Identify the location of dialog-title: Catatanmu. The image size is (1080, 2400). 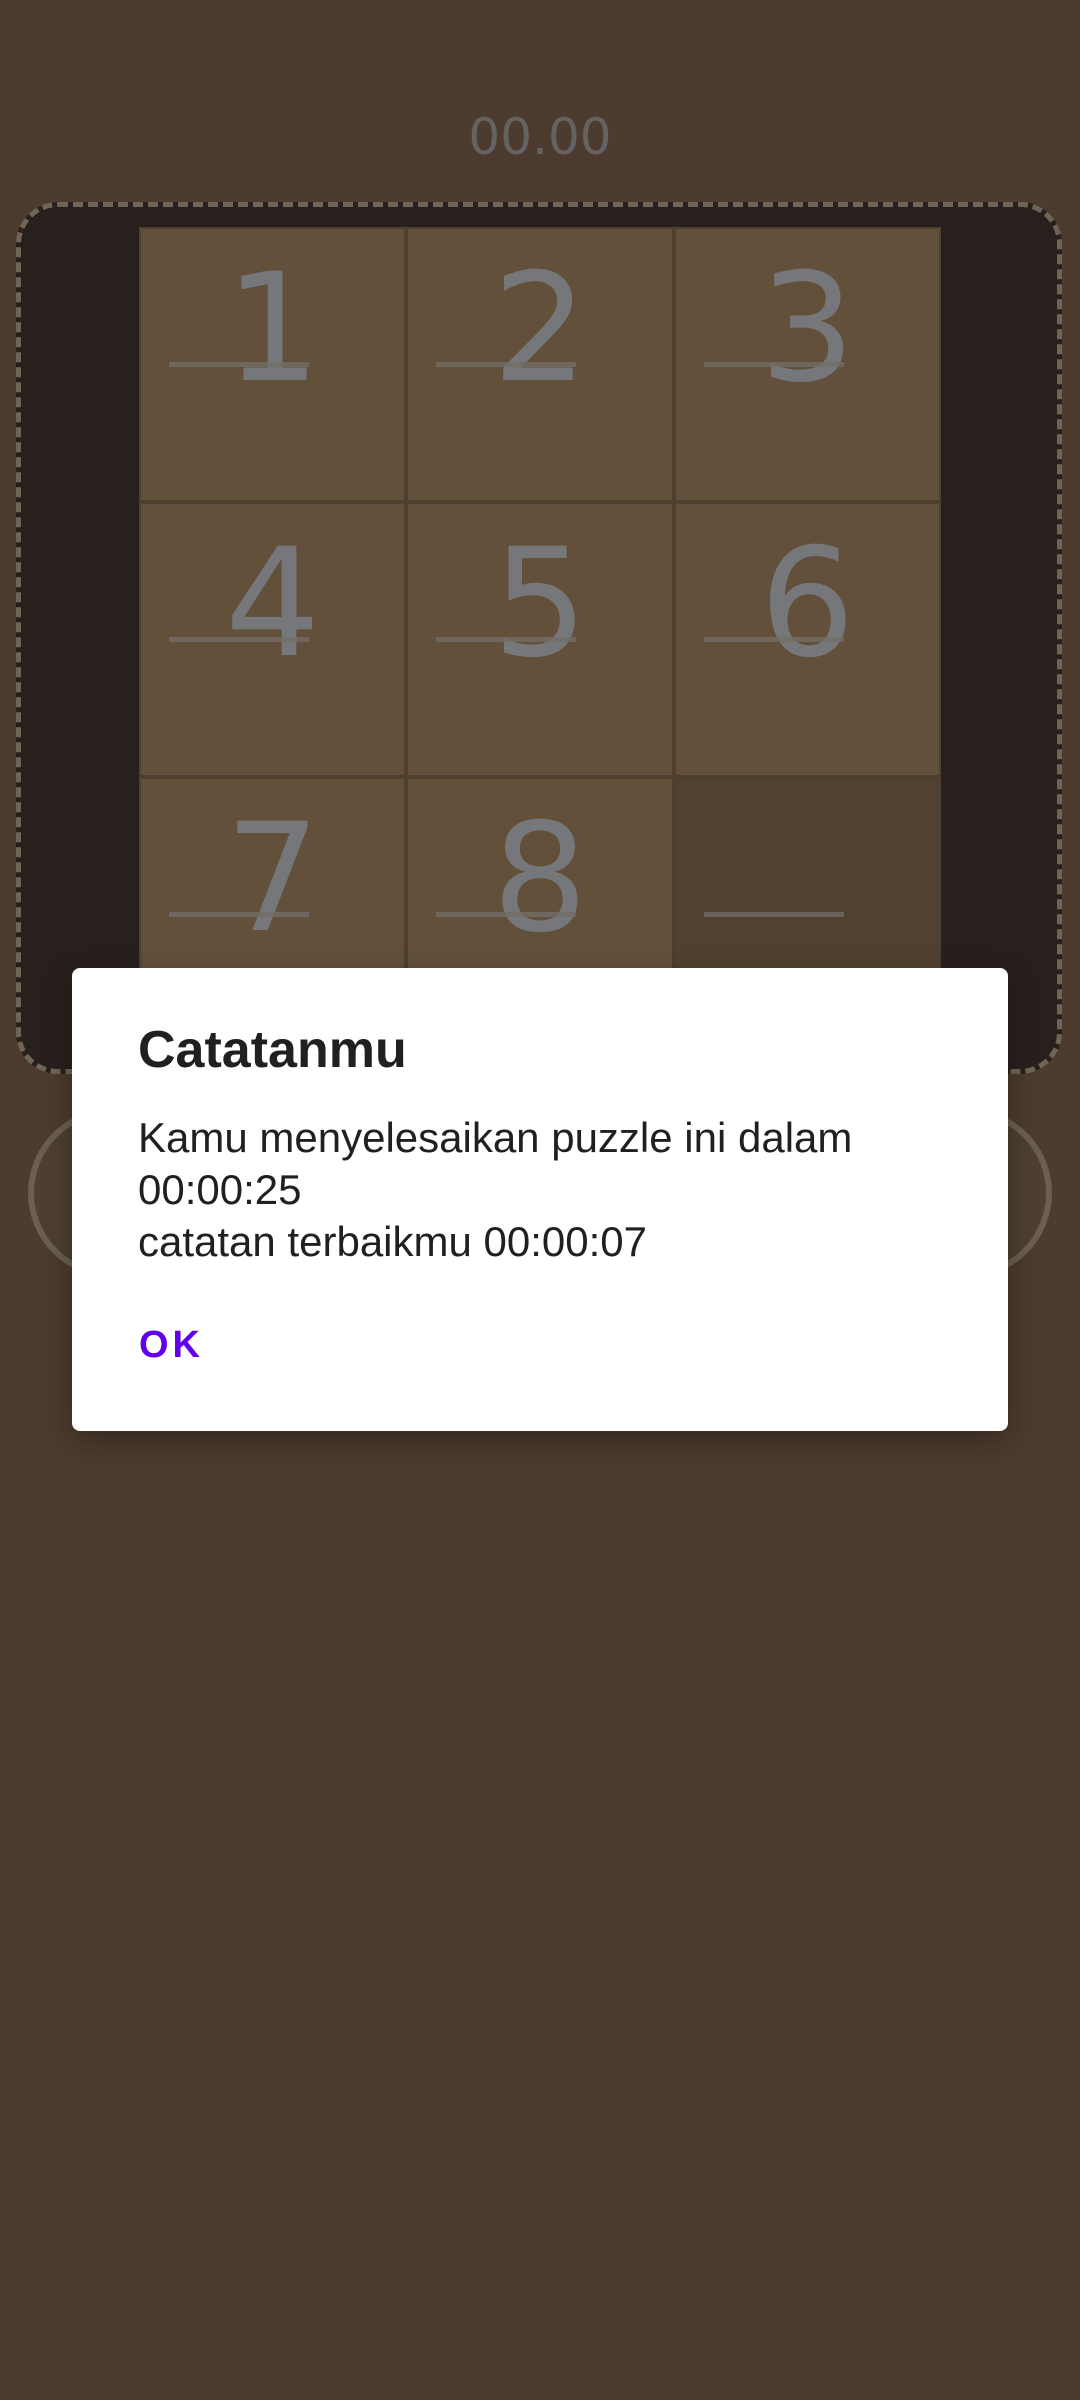
(272, 1050).